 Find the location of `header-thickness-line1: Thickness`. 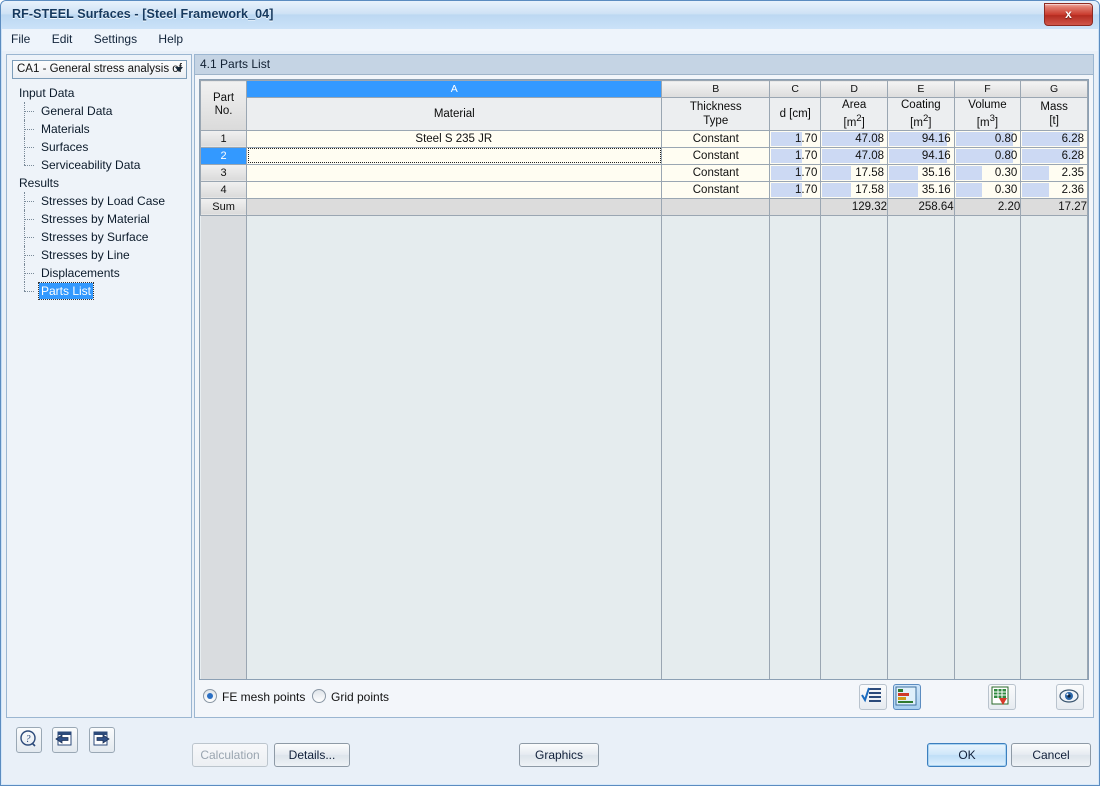

header-thickness-line1: Thickness is located at coordinates (715, 106).